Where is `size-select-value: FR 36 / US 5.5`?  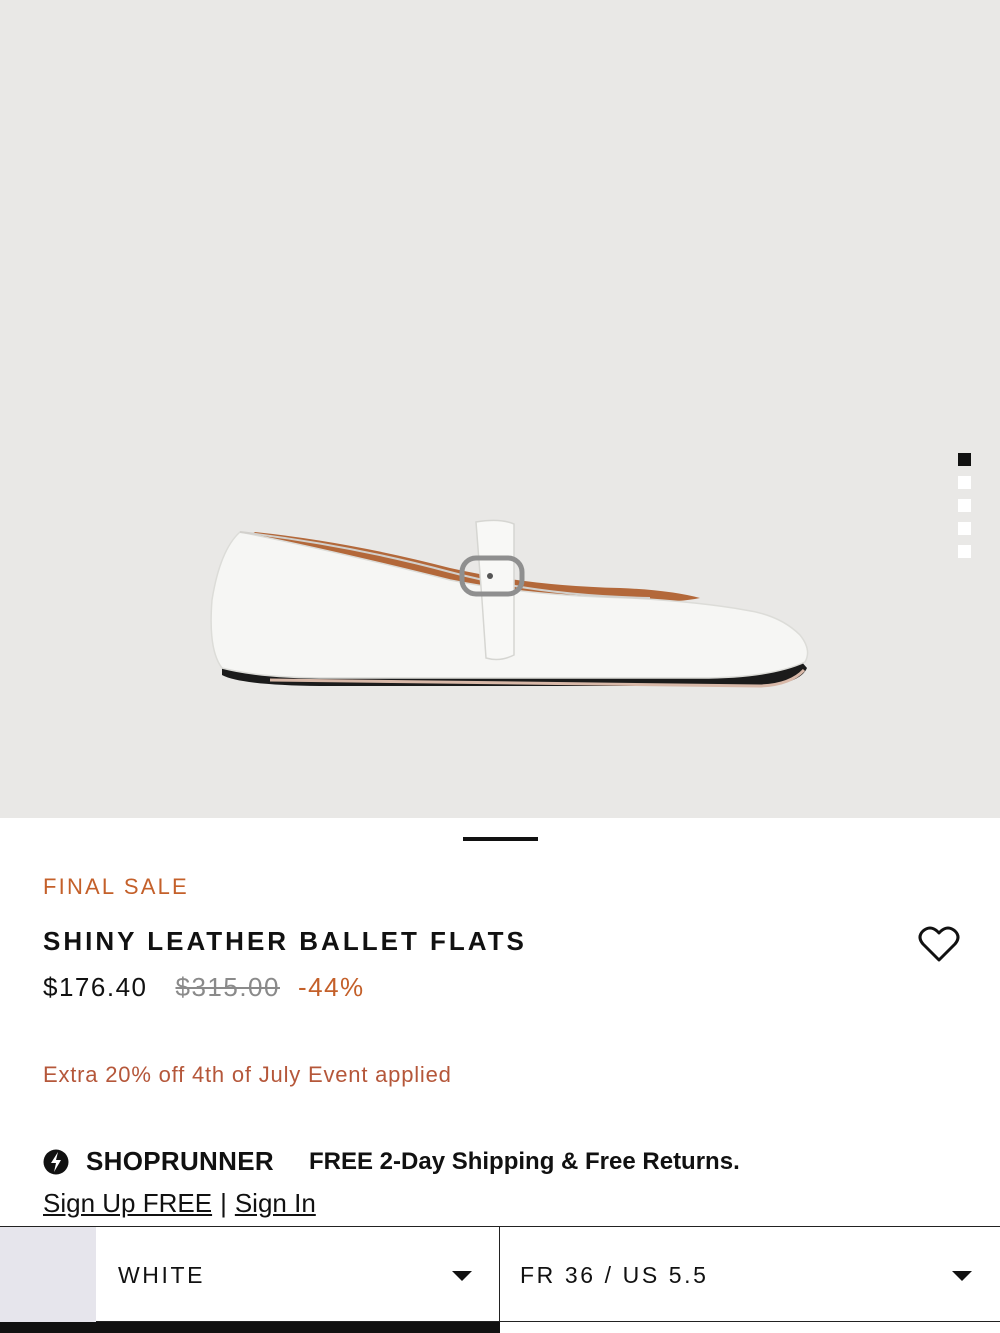 size-select-value: FR 36 / US 5.5 is located at coordinates (614, 1275).